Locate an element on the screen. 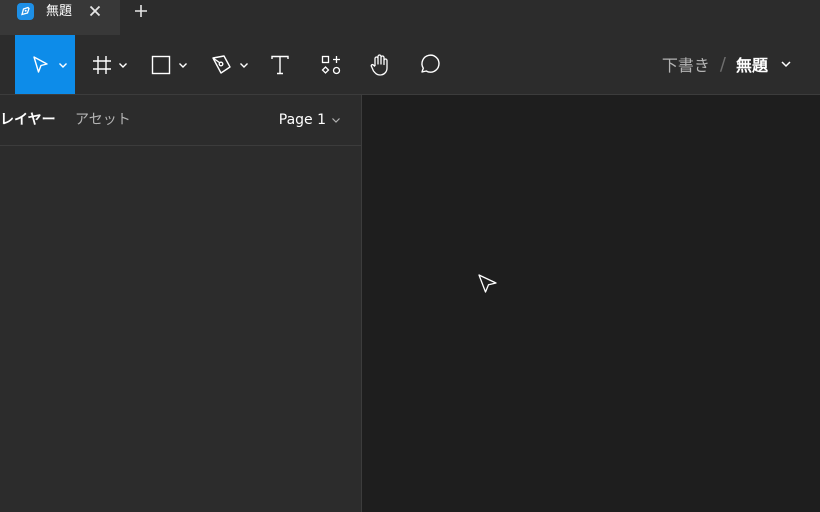  tab-assets: アセット is located at coordinates (103, 120).